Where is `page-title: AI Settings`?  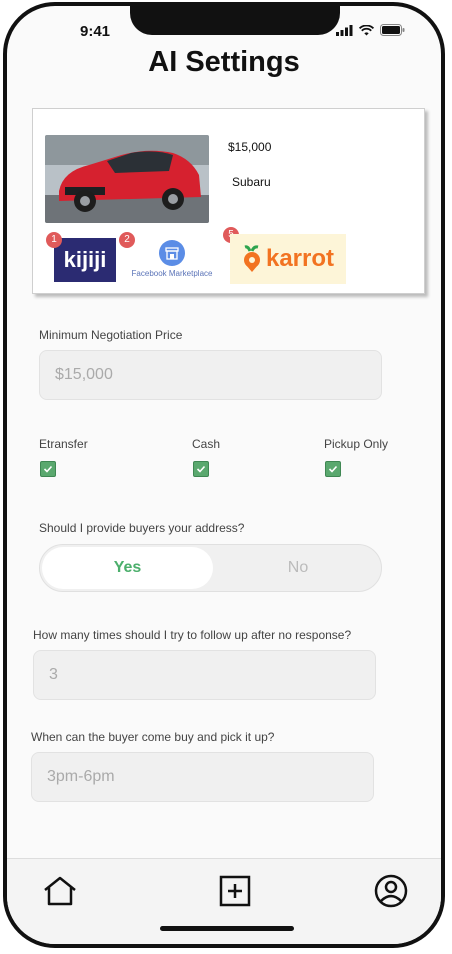 page-title: AI Settings is located at coordinates (224, 62).